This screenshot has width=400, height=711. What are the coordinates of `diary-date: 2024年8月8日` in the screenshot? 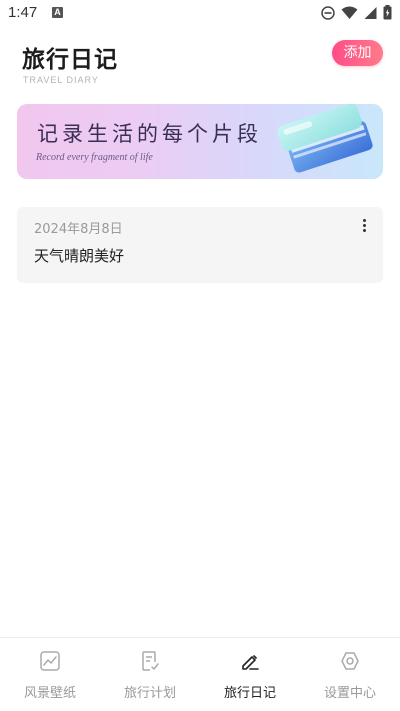 It's located at (78, 229).